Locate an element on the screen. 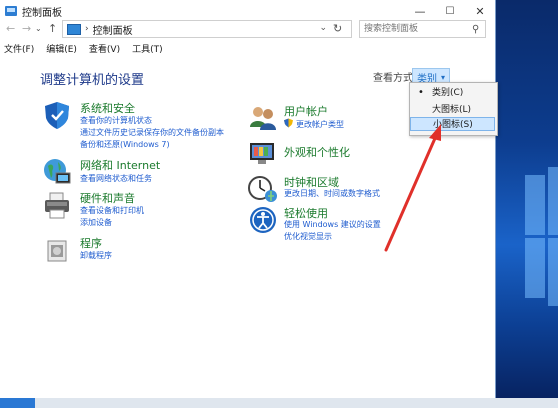 The height and width of the screenshot is (408, 558). menu-item-category: • 类别(C) is located at coordinates (452, 93).